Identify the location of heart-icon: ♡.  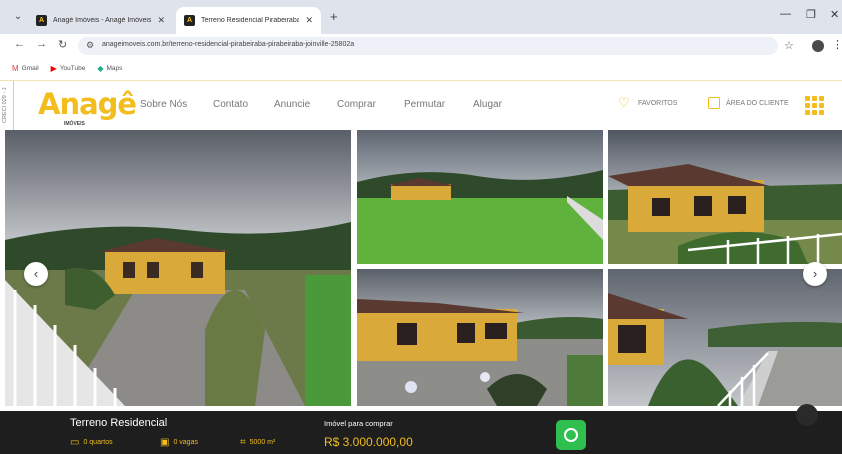
(624, 102).